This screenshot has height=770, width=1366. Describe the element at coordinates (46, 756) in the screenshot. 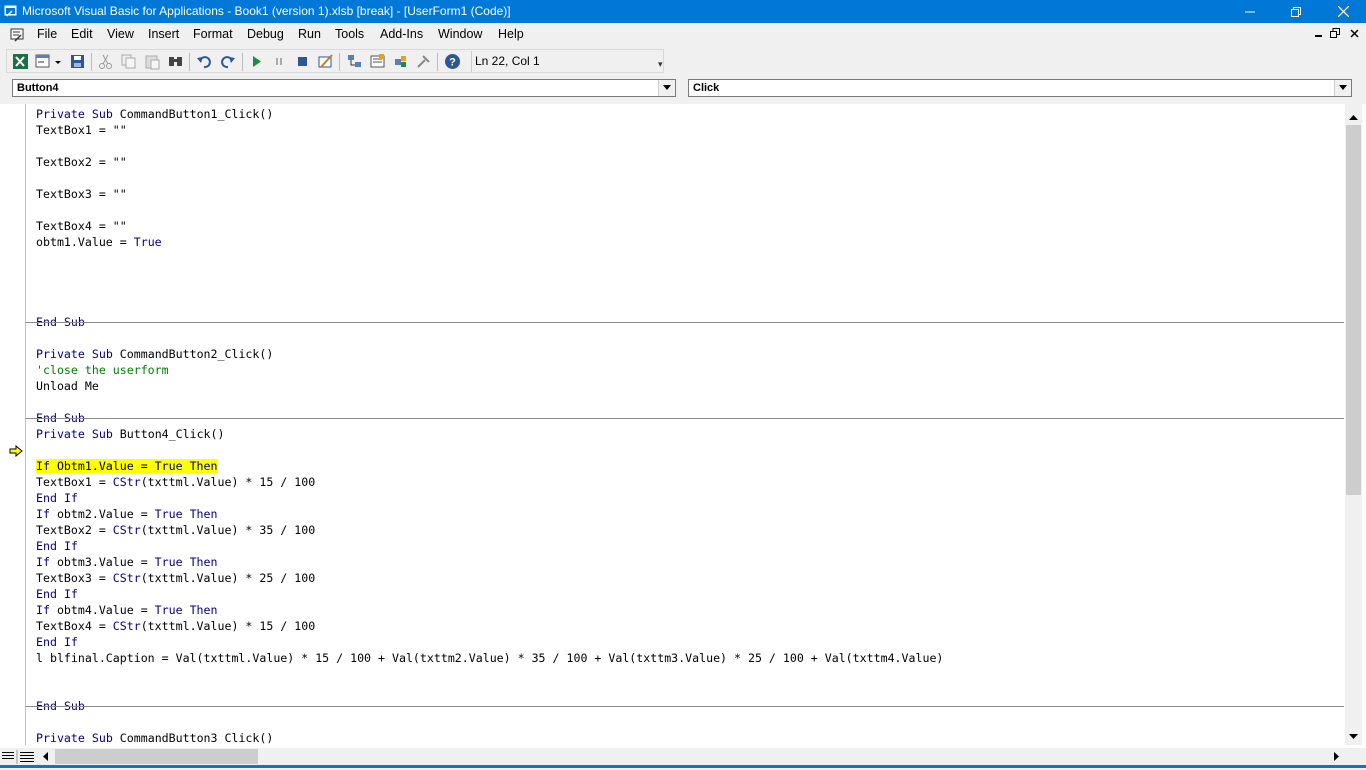

I see `scroll-left-icon` at that location.